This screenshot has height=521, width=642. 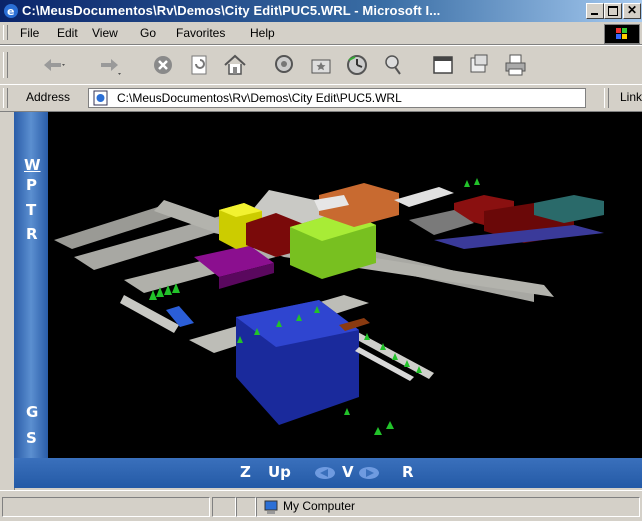 I want to click on windows-logo-icon, so click(x=621, y=33).